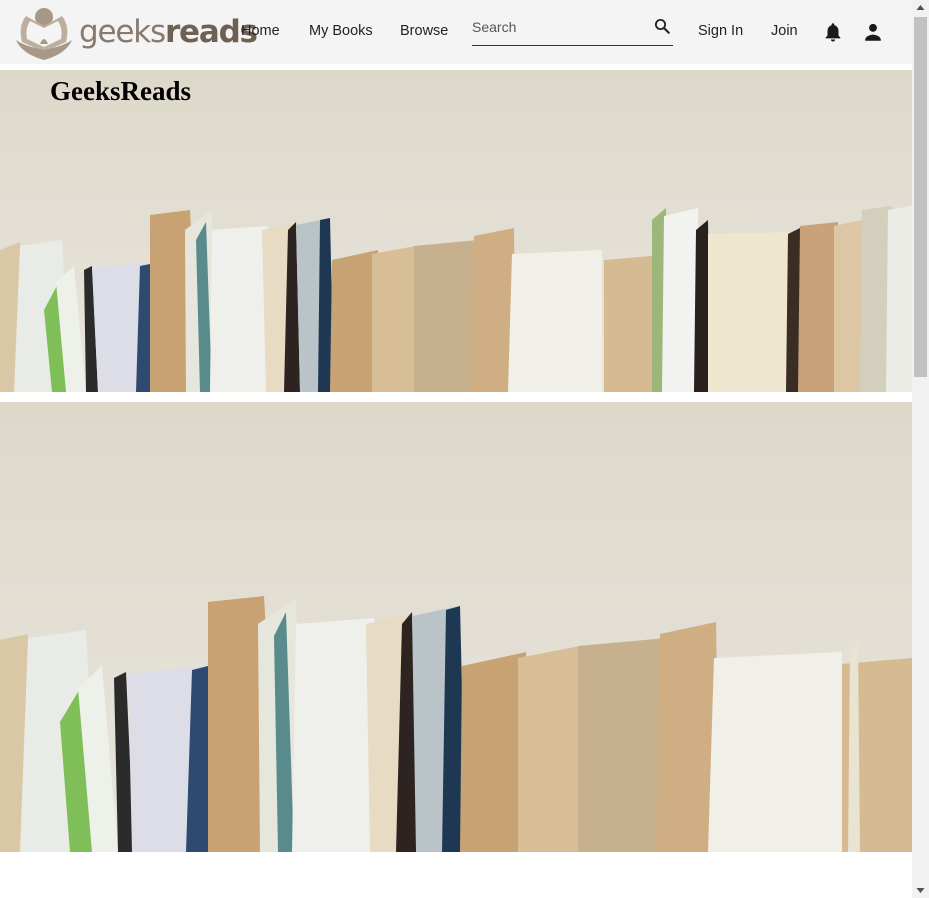  I want to click on search-bar, so click(572, 30).